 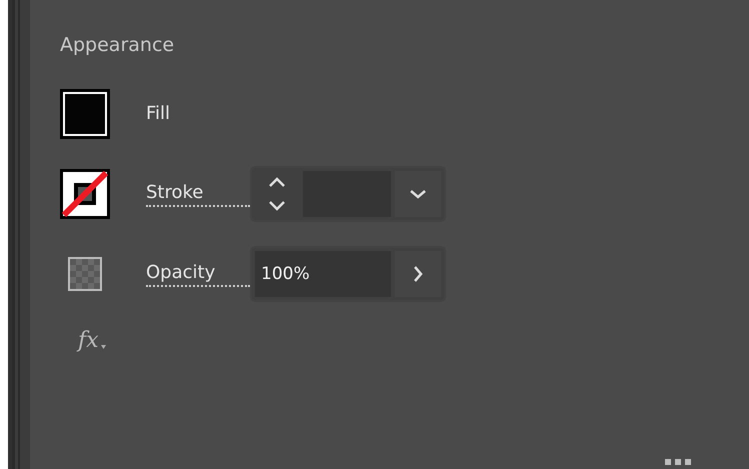 I want to click on dropdown-icon, so click(x=418, y=194).